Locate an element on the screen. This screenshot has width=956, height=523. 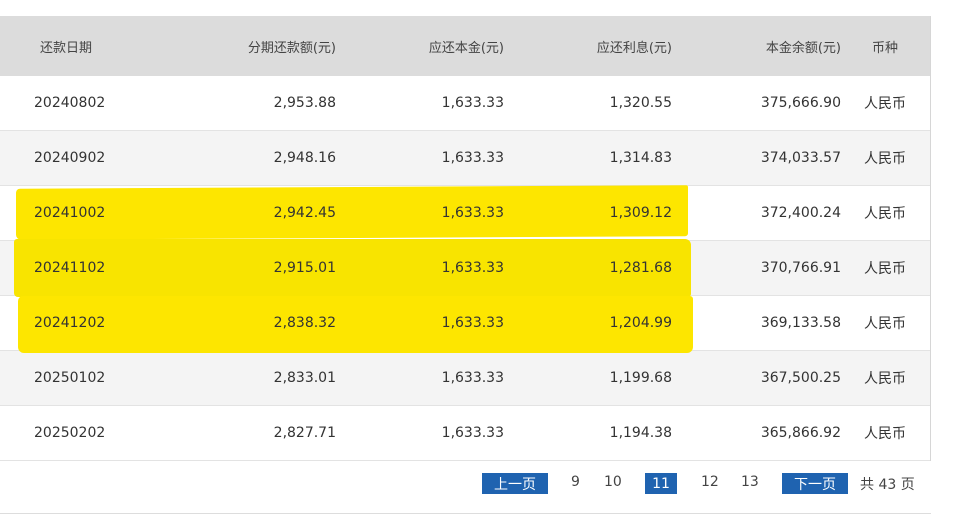
header-currency: 币种 is located at coordinates (885, 48).